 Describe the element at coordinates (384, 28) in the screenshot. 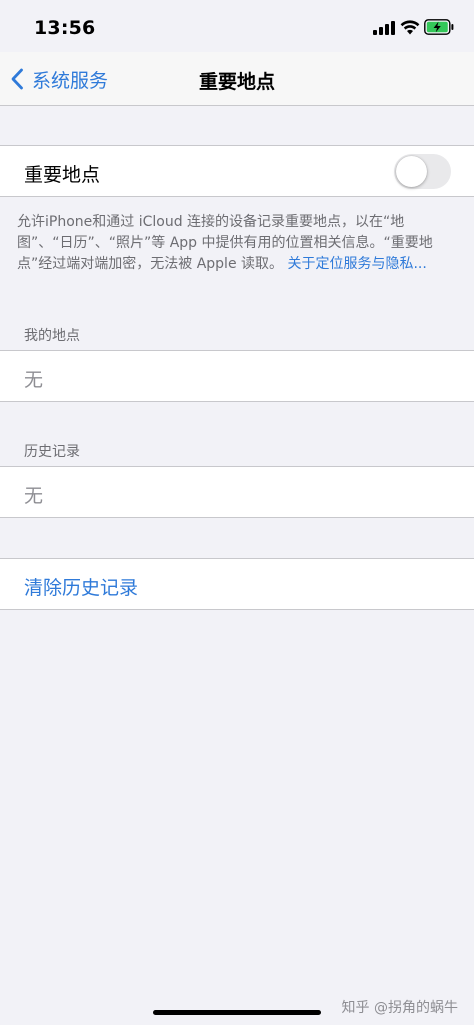

I see `cellular-signal-icon` at that location.